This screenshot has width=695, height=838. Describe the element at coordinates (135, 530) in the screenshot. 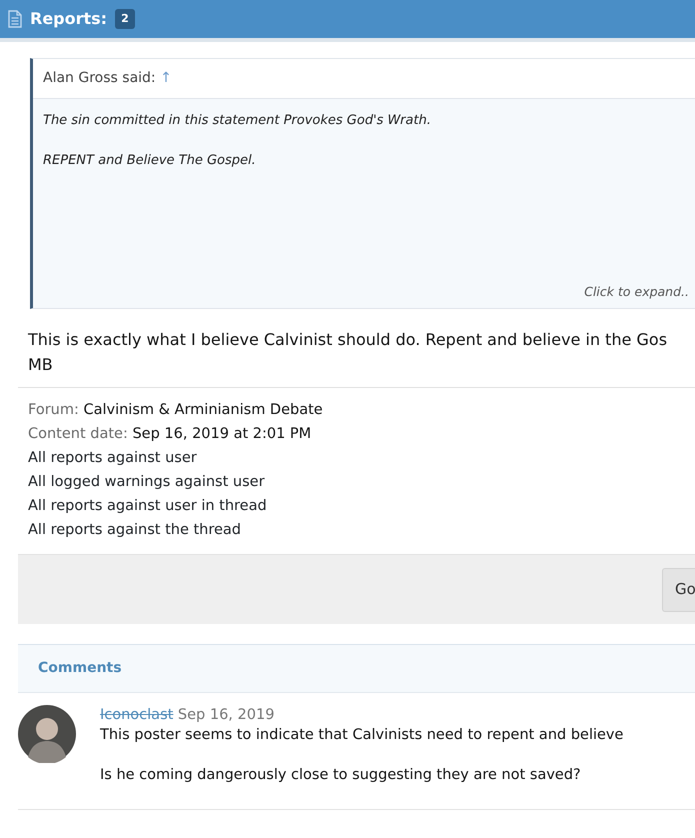

I see `report-link: All reports against the thread` at that location.